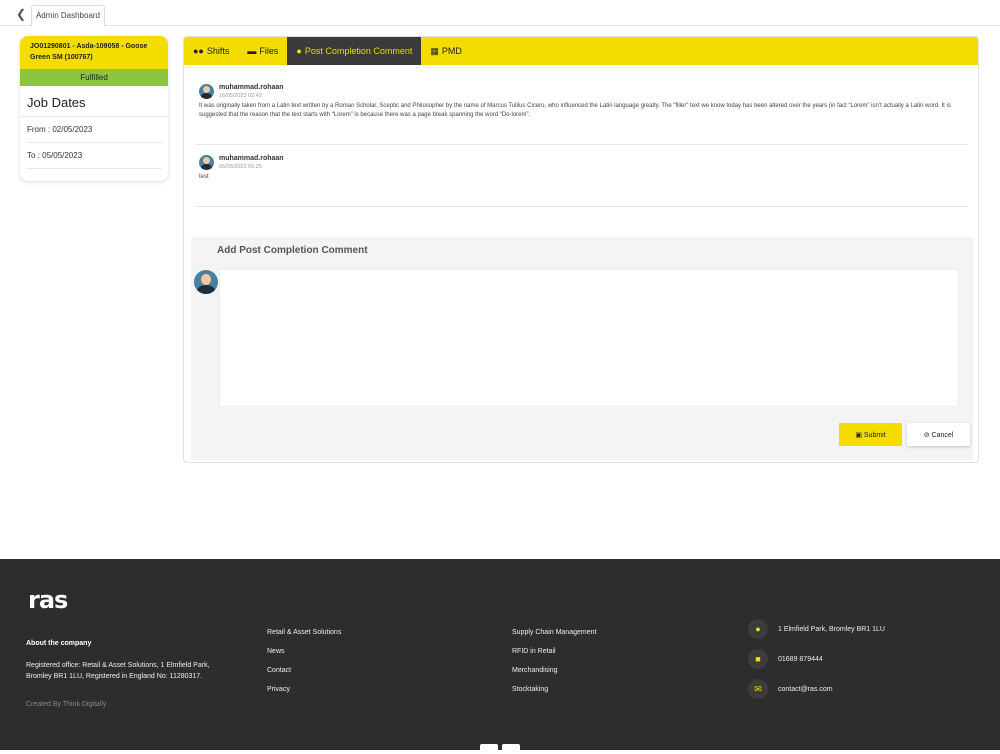  Describe the element at coordinates (240, 167) in the screenshot. I see `comment-timestamp: 05/05/2023 05:25` at that location.